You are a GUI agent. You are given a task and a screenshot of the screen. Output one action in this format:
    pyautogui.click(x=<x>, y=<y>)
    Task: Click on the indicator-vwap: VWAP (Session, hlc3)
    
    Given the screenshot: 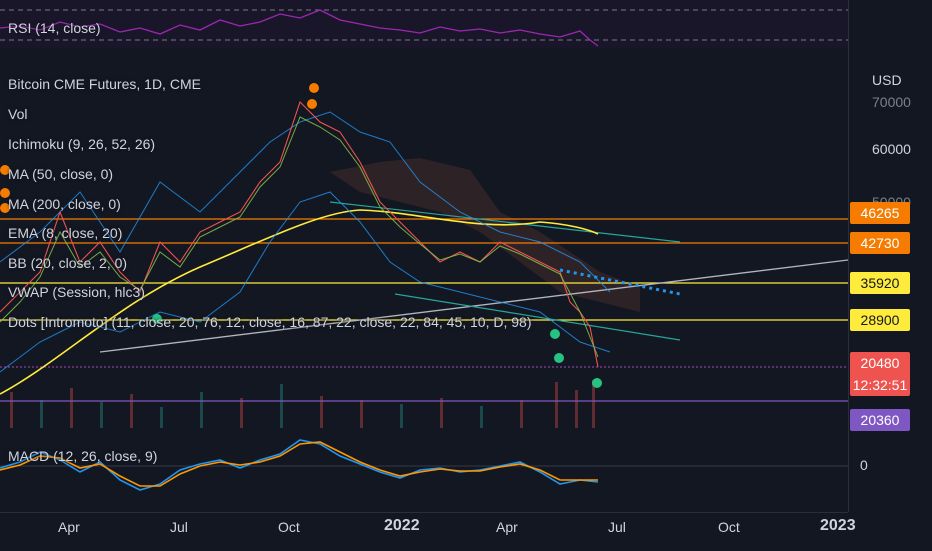 What is the action you would take?
    pyautogui.click(x=76, y=292)
    